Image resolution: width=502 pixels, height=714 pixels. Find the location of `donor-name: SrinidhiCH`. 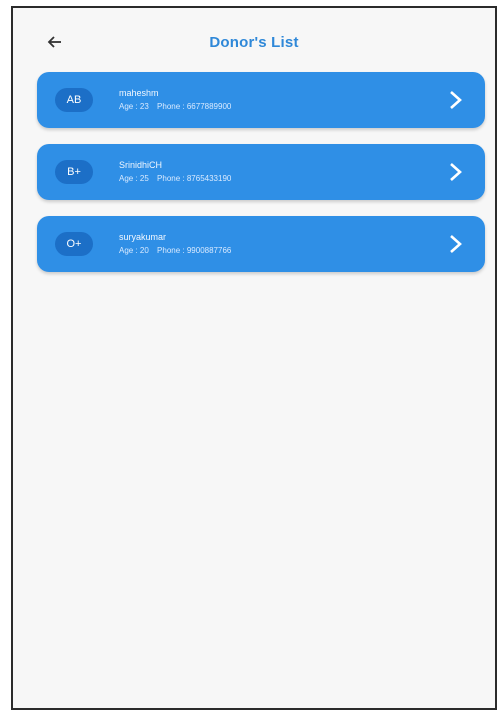

donor-name: SrinidhiCH is located at coordinates (141, 165).